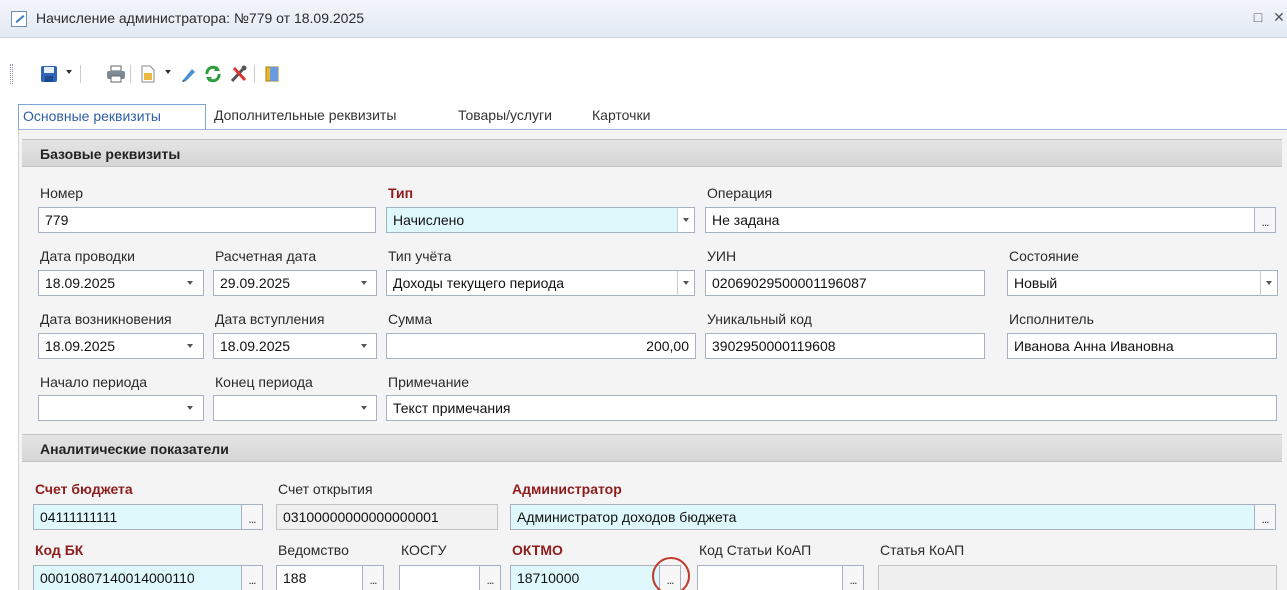 The image size is (1287, 590). I want to click on type-dropdown-icon, so click(686, 220).